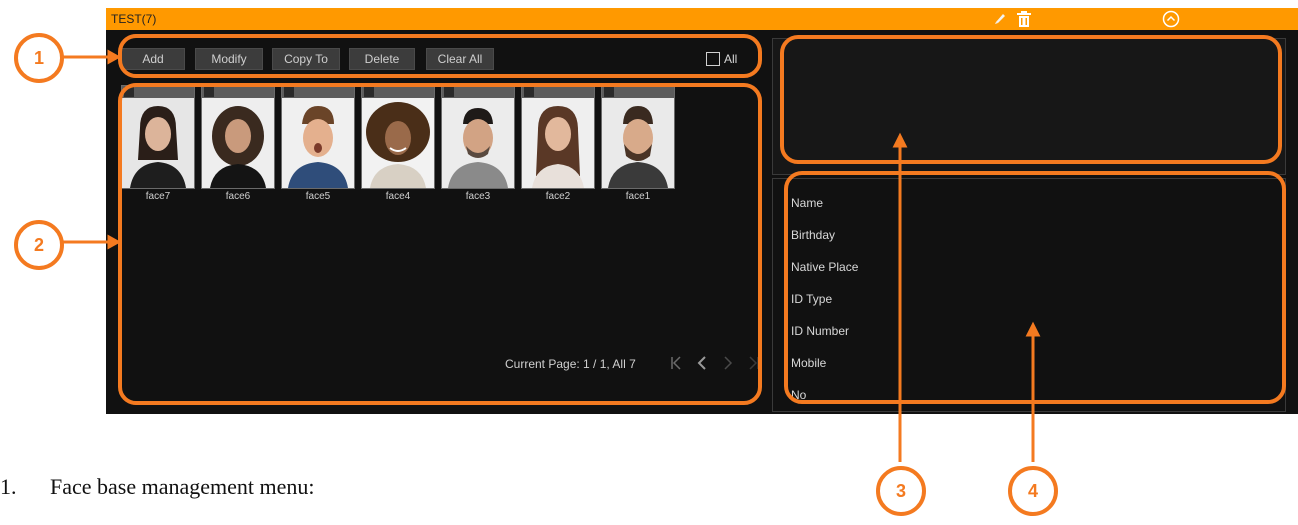 The height and width of the screenshot is (525, 1298). What do you see at coordinates (8, 486) in the screenshot?
I see `caption-number: 1.` at bounding box center [8, 486].